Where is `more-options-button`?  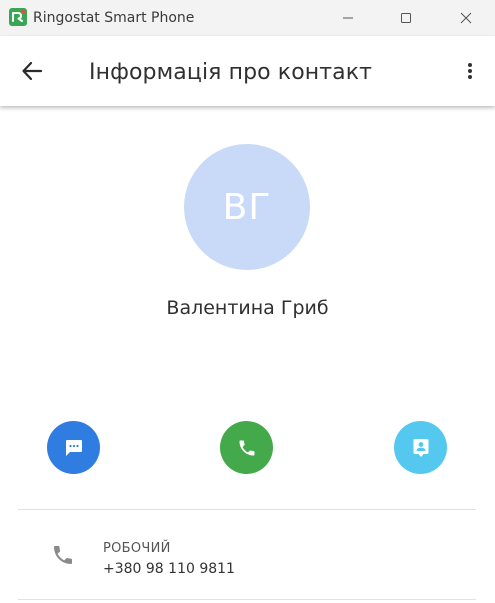
more-options-button is located at coordinates (470, 71).